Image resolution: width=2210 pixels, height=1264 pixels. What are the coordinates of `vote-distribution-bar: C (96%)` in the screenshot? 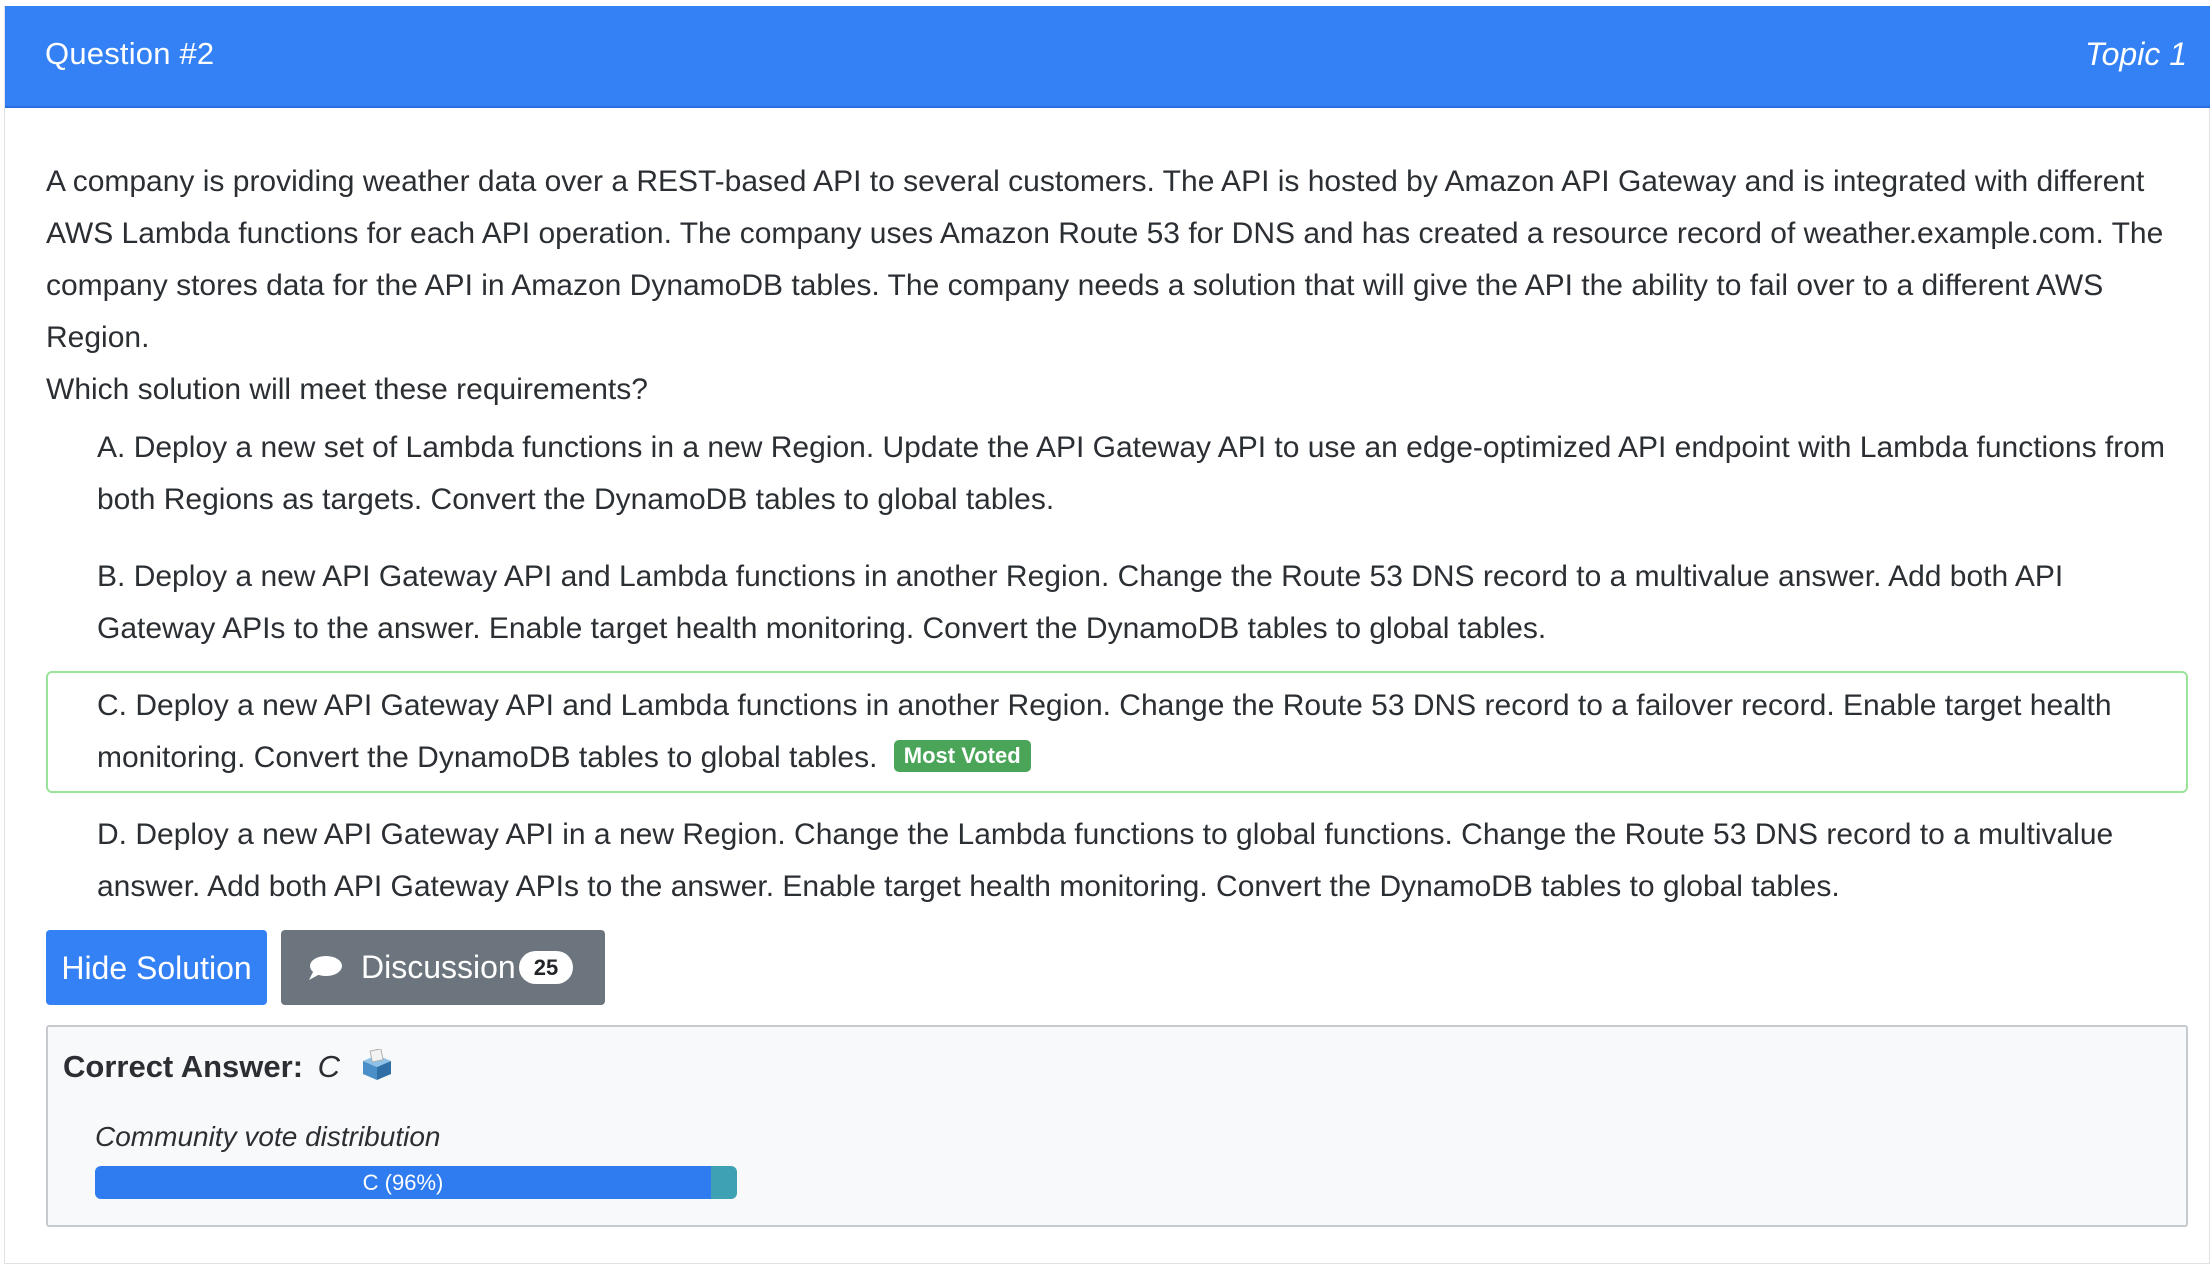 It's located at (416, 1182).